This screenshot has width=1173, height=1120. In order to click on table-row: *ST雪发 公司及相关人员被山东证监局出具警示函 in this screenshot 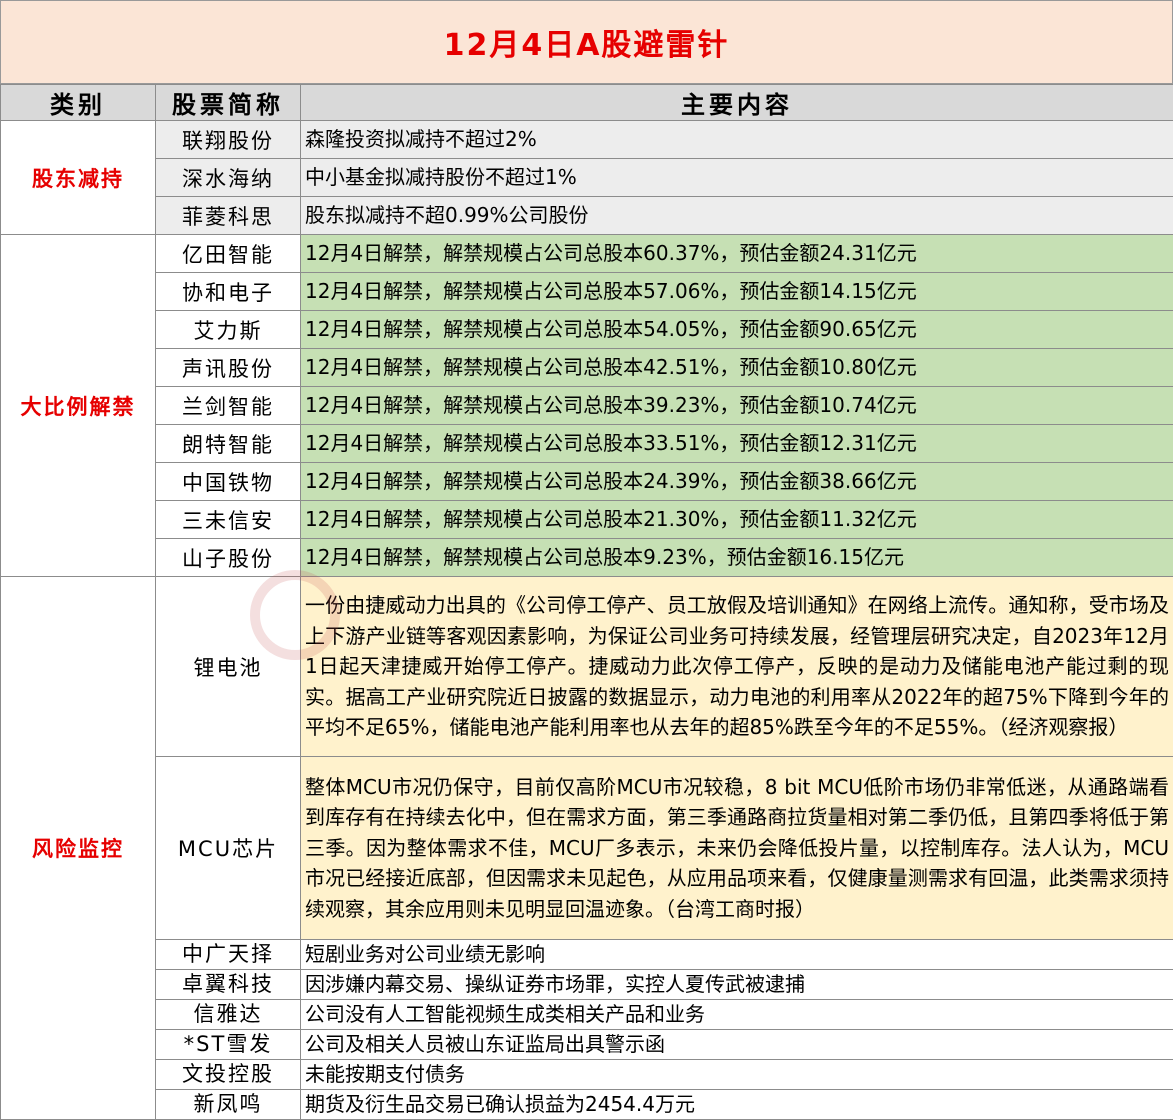, I will do `click(587, 1045)`.